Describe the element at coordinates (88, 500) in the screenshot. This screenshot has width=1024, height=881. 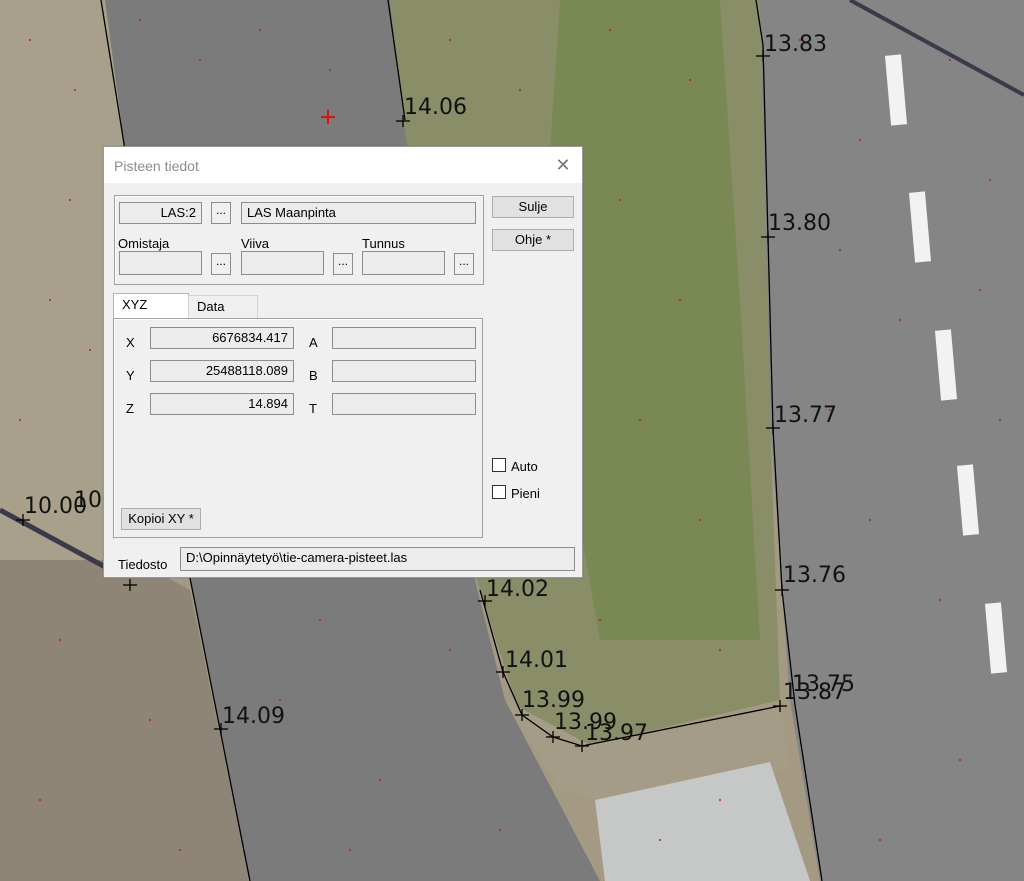
I see `elevation-label: 10` at that location.